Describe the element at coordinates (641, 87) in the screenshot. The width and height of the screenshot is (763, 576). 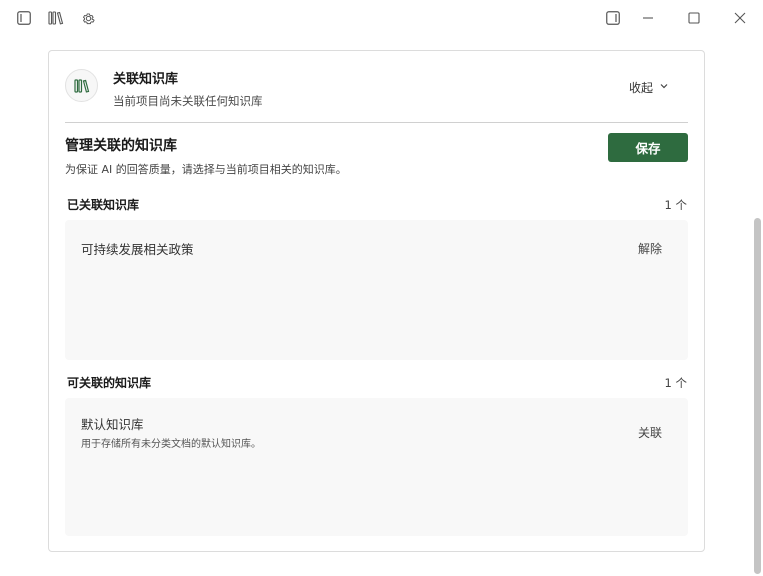
I see `collapse-label: 收起` at that location.